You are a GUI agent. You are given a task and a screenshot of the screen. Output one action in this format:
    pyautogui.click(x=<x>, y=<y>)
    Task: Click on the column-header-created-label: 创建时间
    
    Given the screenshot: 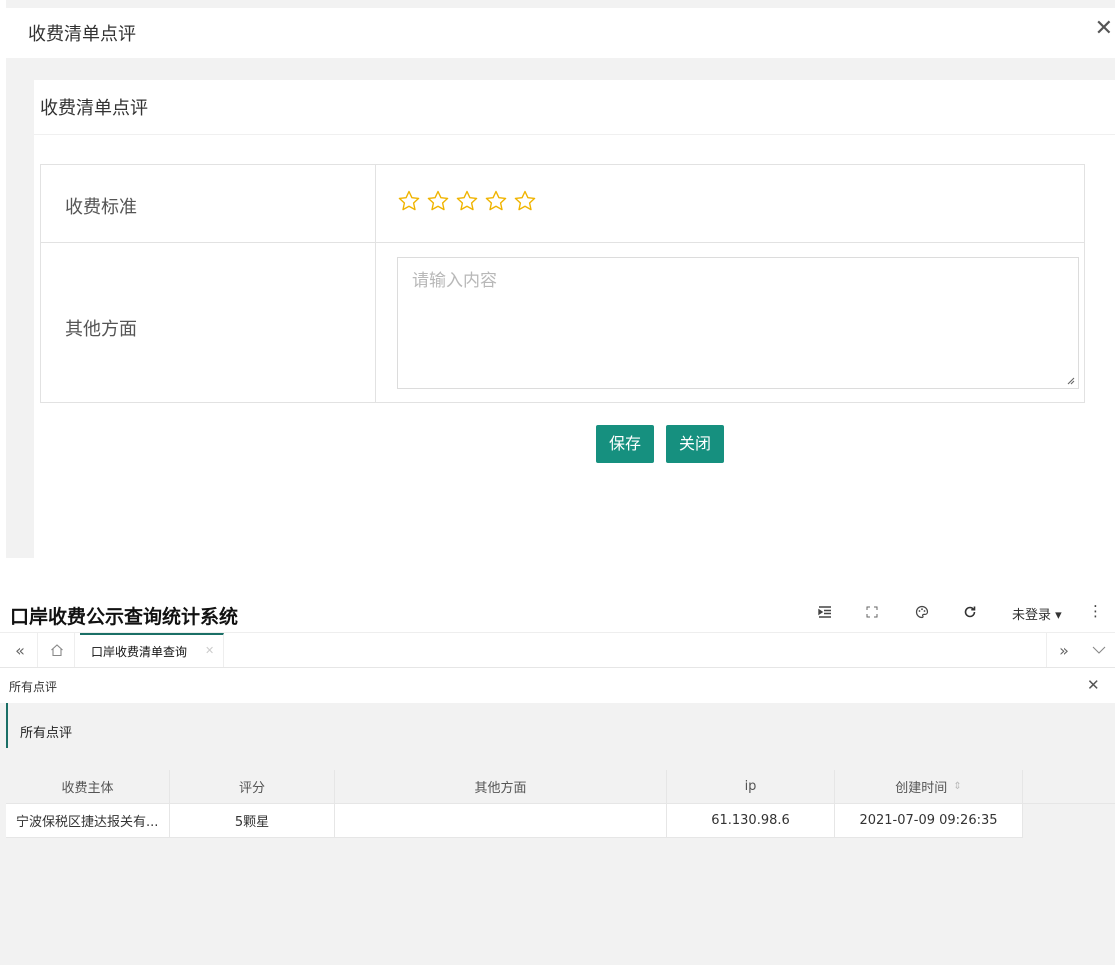 What is the action you would take?
    pyautogui.click(x=921, y=788)
    